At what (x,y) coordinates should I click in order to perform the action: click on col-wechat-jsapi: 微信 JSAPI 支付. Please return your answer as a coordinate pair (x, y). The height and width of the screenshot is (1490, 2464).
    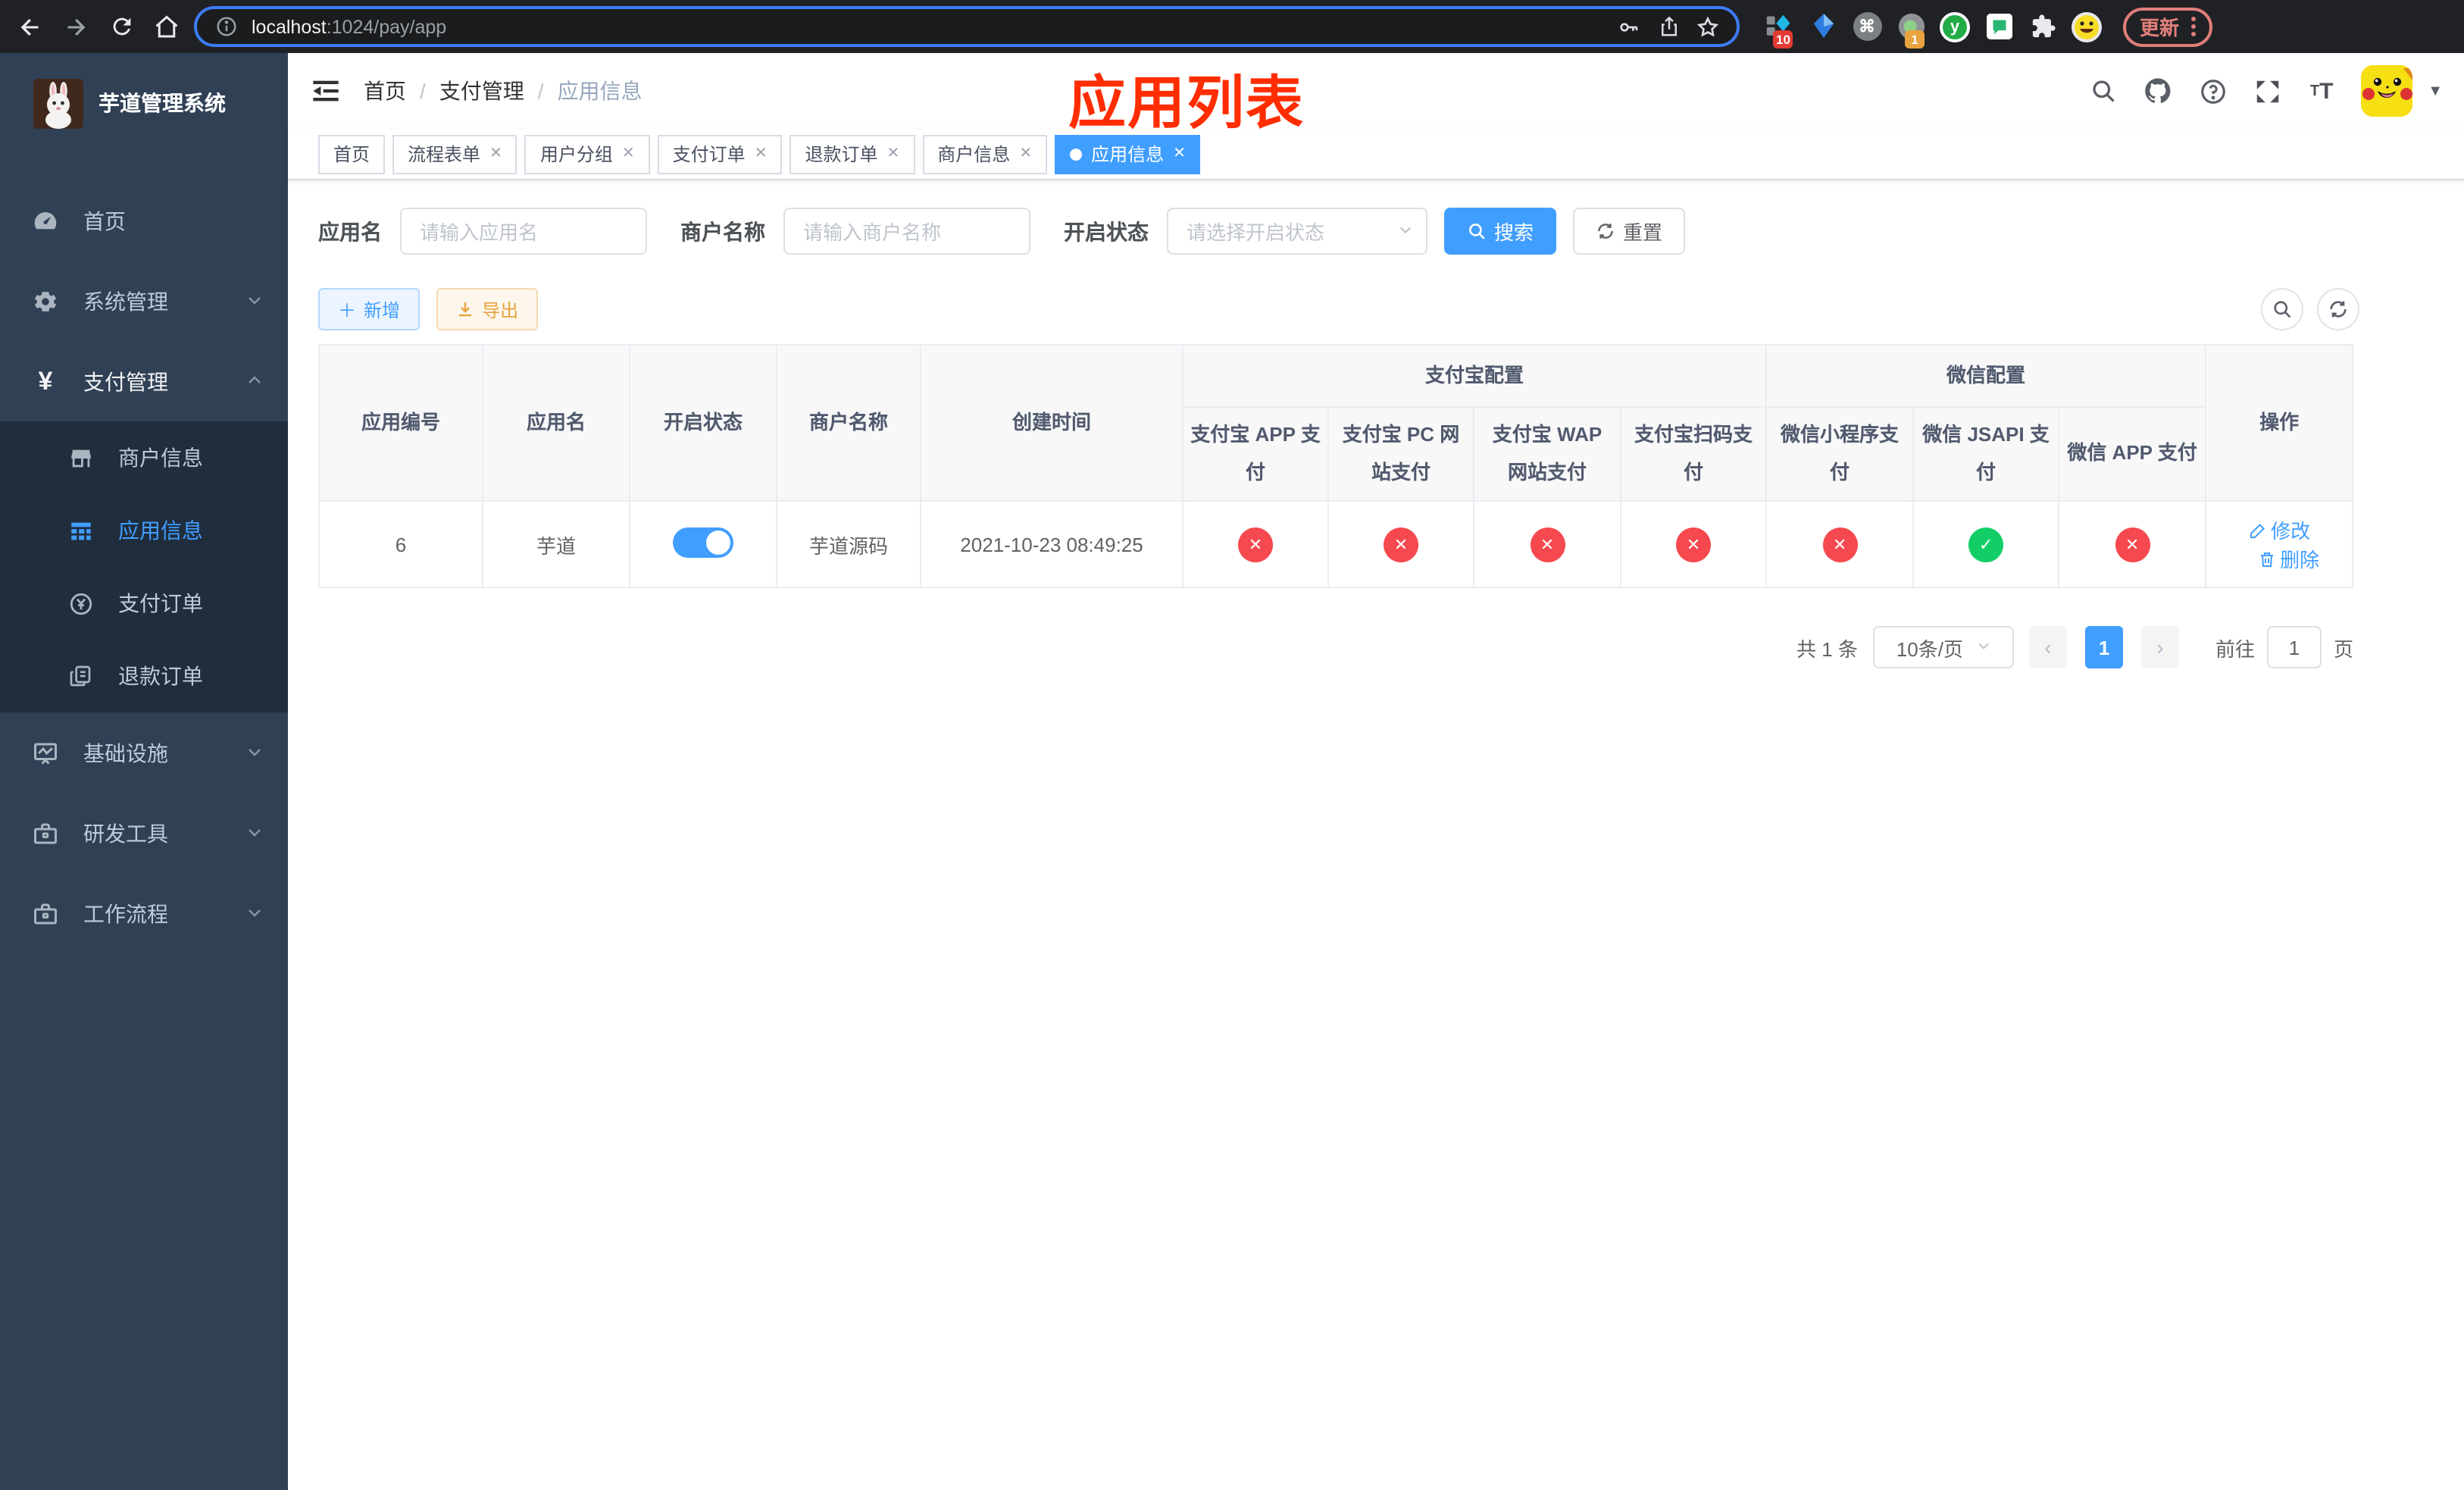
    Looking at the image, I should click on (1986, 453).